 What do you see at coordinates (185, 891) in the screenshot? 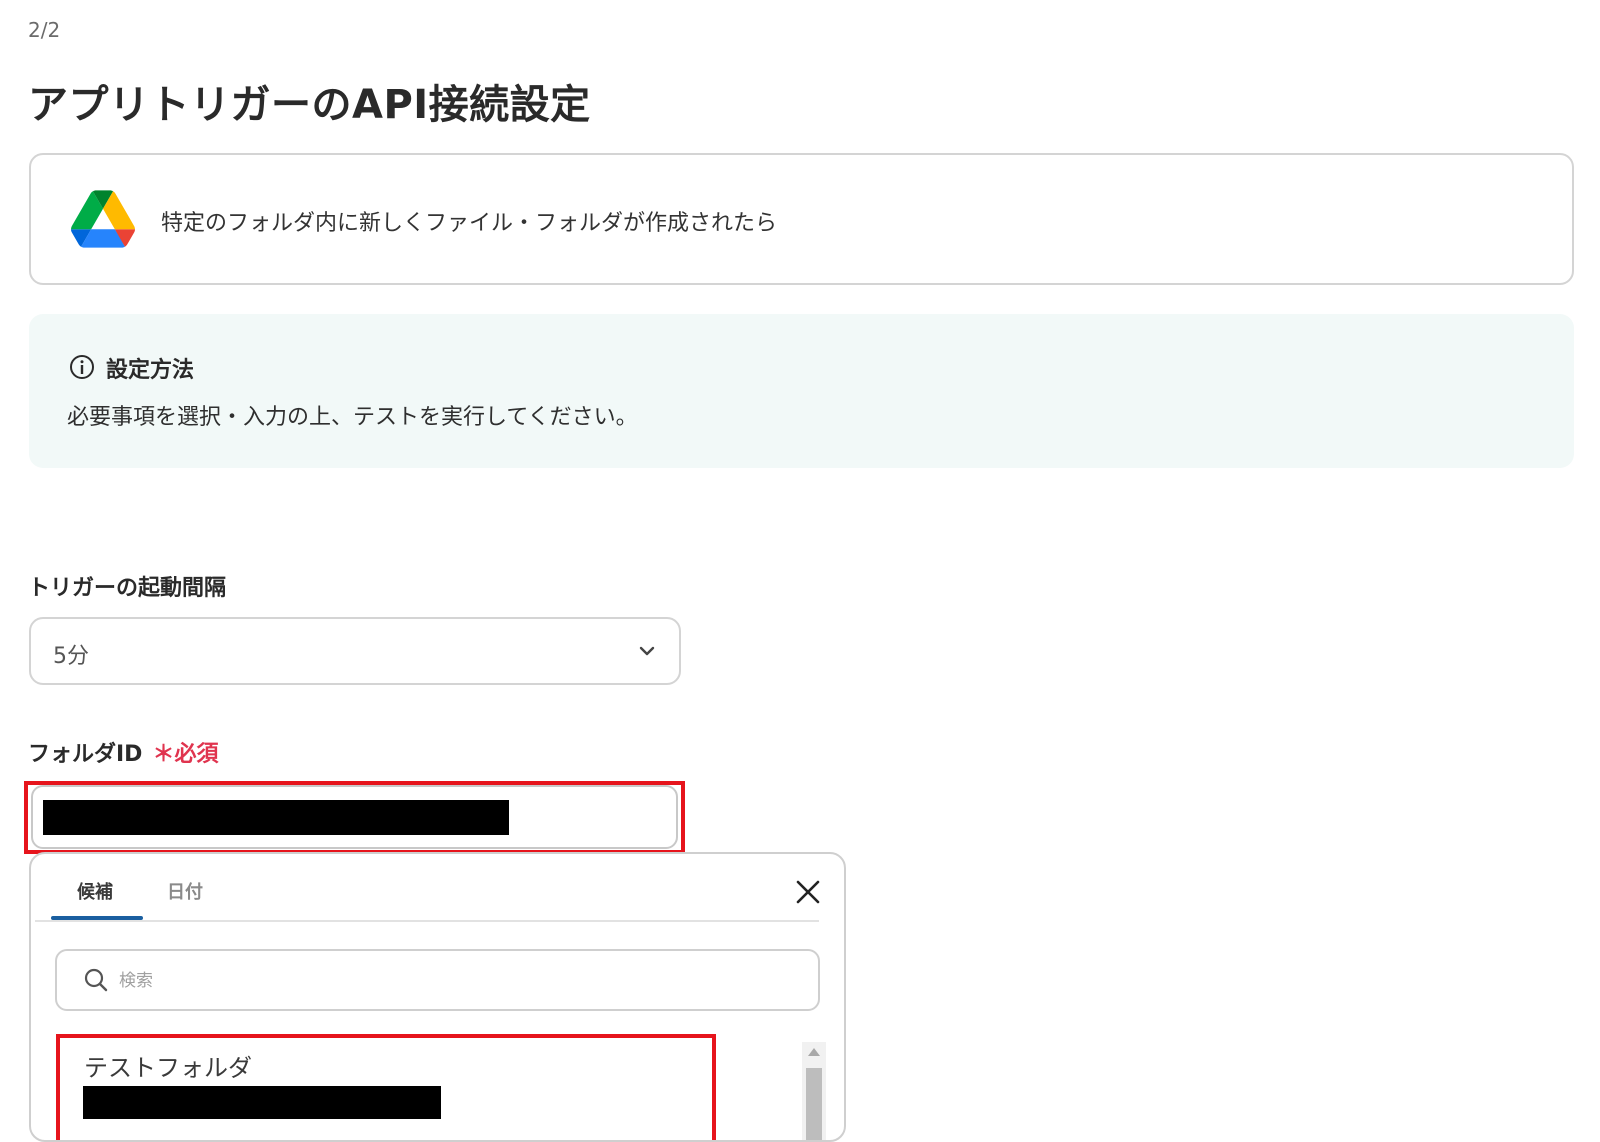
I see `tab-date: 日付` at bounding box center [185, 891].